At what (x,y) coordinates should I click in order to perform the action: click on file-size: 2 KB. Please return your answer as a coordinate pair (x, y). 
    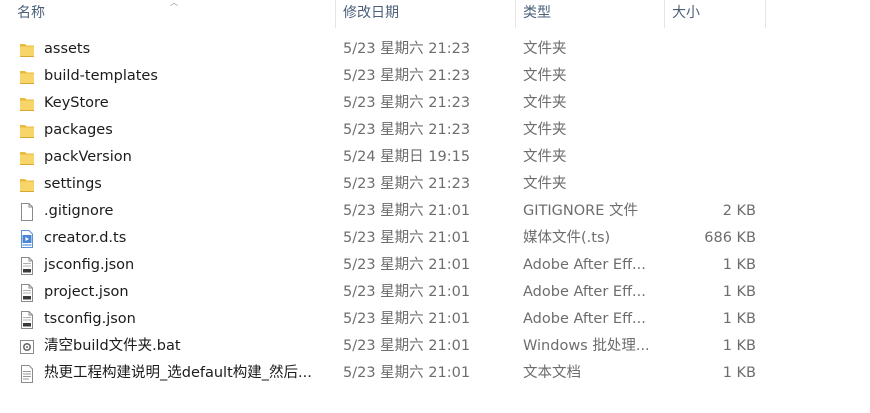
    Looking at the image, I should click on (739, 211).